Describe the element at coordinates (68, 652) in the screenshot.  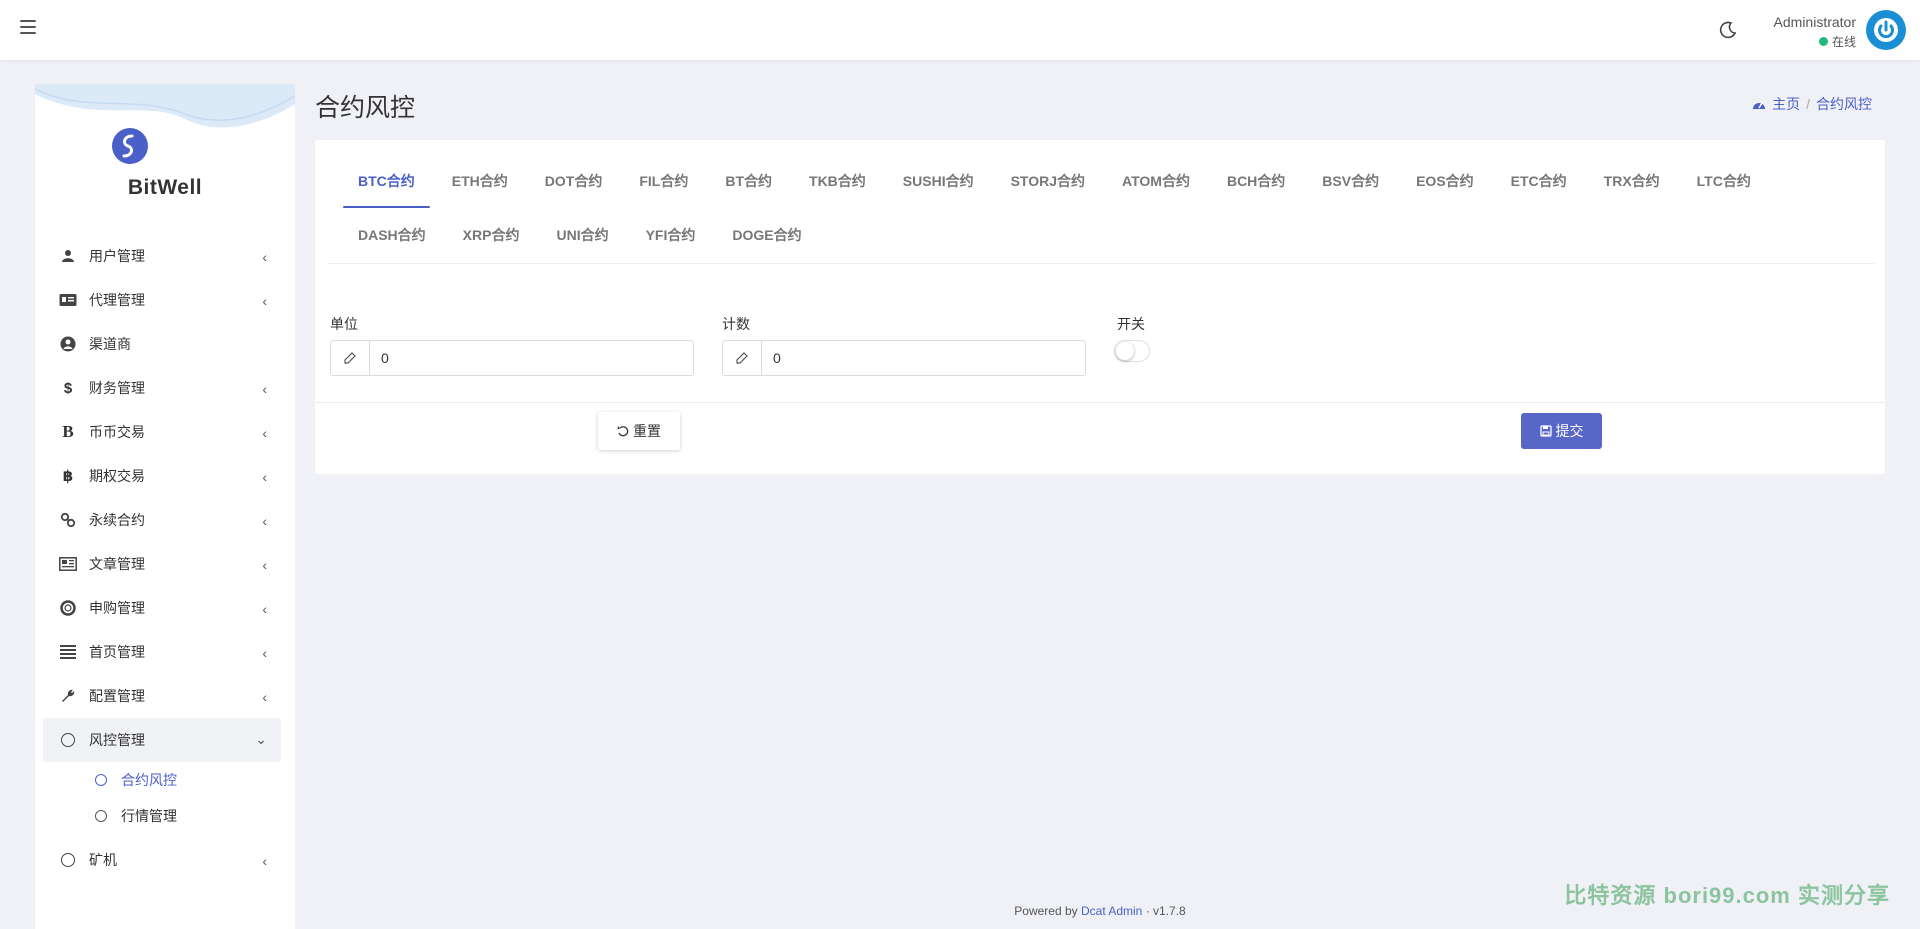
I see `list-icon` at that location.